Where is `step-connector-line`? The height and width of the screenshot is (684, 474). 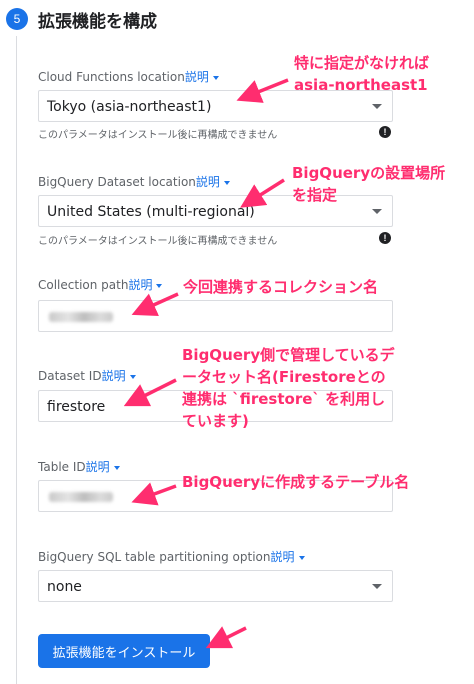
step-connector-line is located at coordinates (16, 360).